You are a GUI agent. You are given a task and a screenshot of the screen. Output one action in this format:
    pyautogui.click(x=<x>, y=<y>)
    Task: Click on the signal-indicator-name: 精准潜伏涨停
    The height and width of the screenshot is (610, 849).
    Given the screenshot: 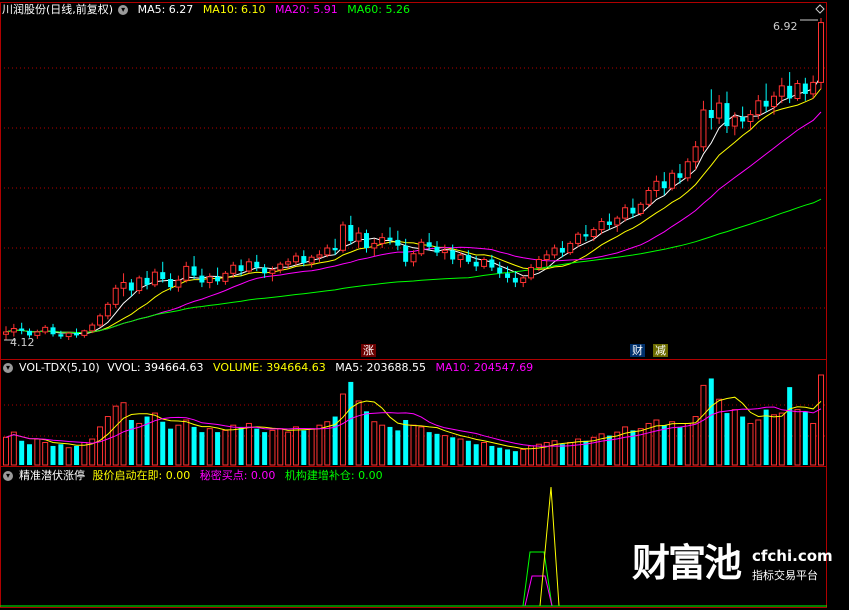 What is the action you would take?
    pyautogui.click(x=52, y=475)
    